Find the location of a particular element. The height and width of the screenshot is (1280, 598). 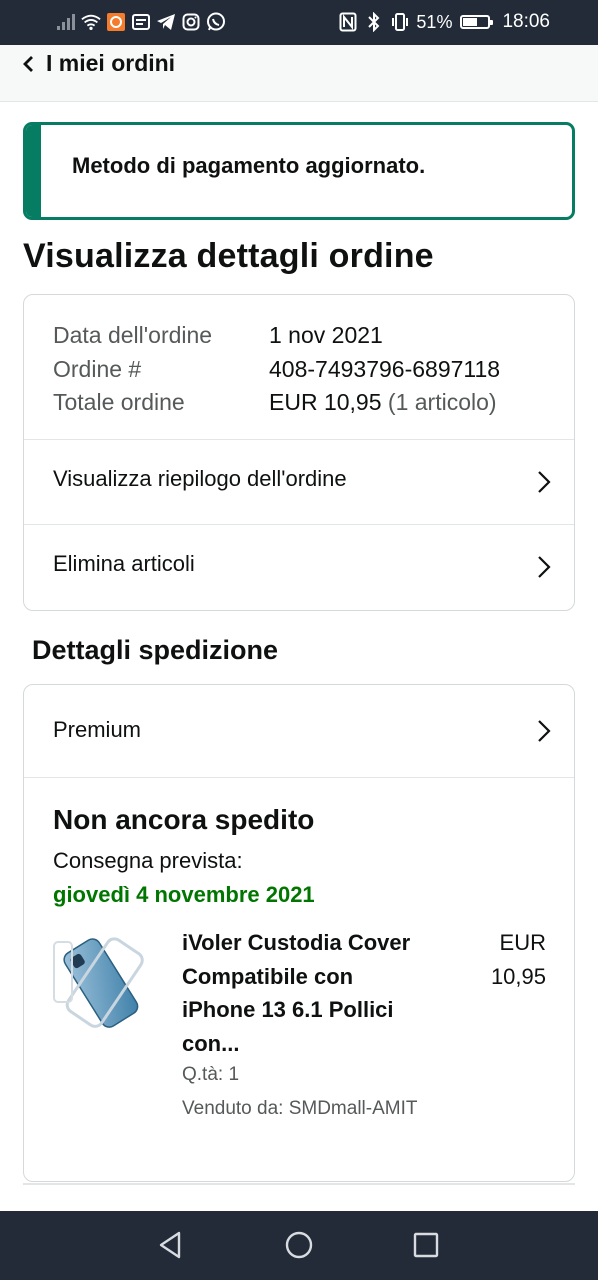

shipping-method-link: Premium is located at coordinates (299, 731).